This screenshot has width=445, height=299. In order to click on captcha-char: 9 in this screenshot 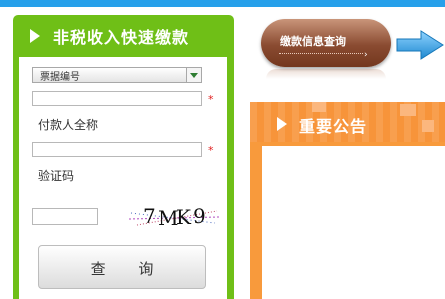, I will do `click(199, 216)`.